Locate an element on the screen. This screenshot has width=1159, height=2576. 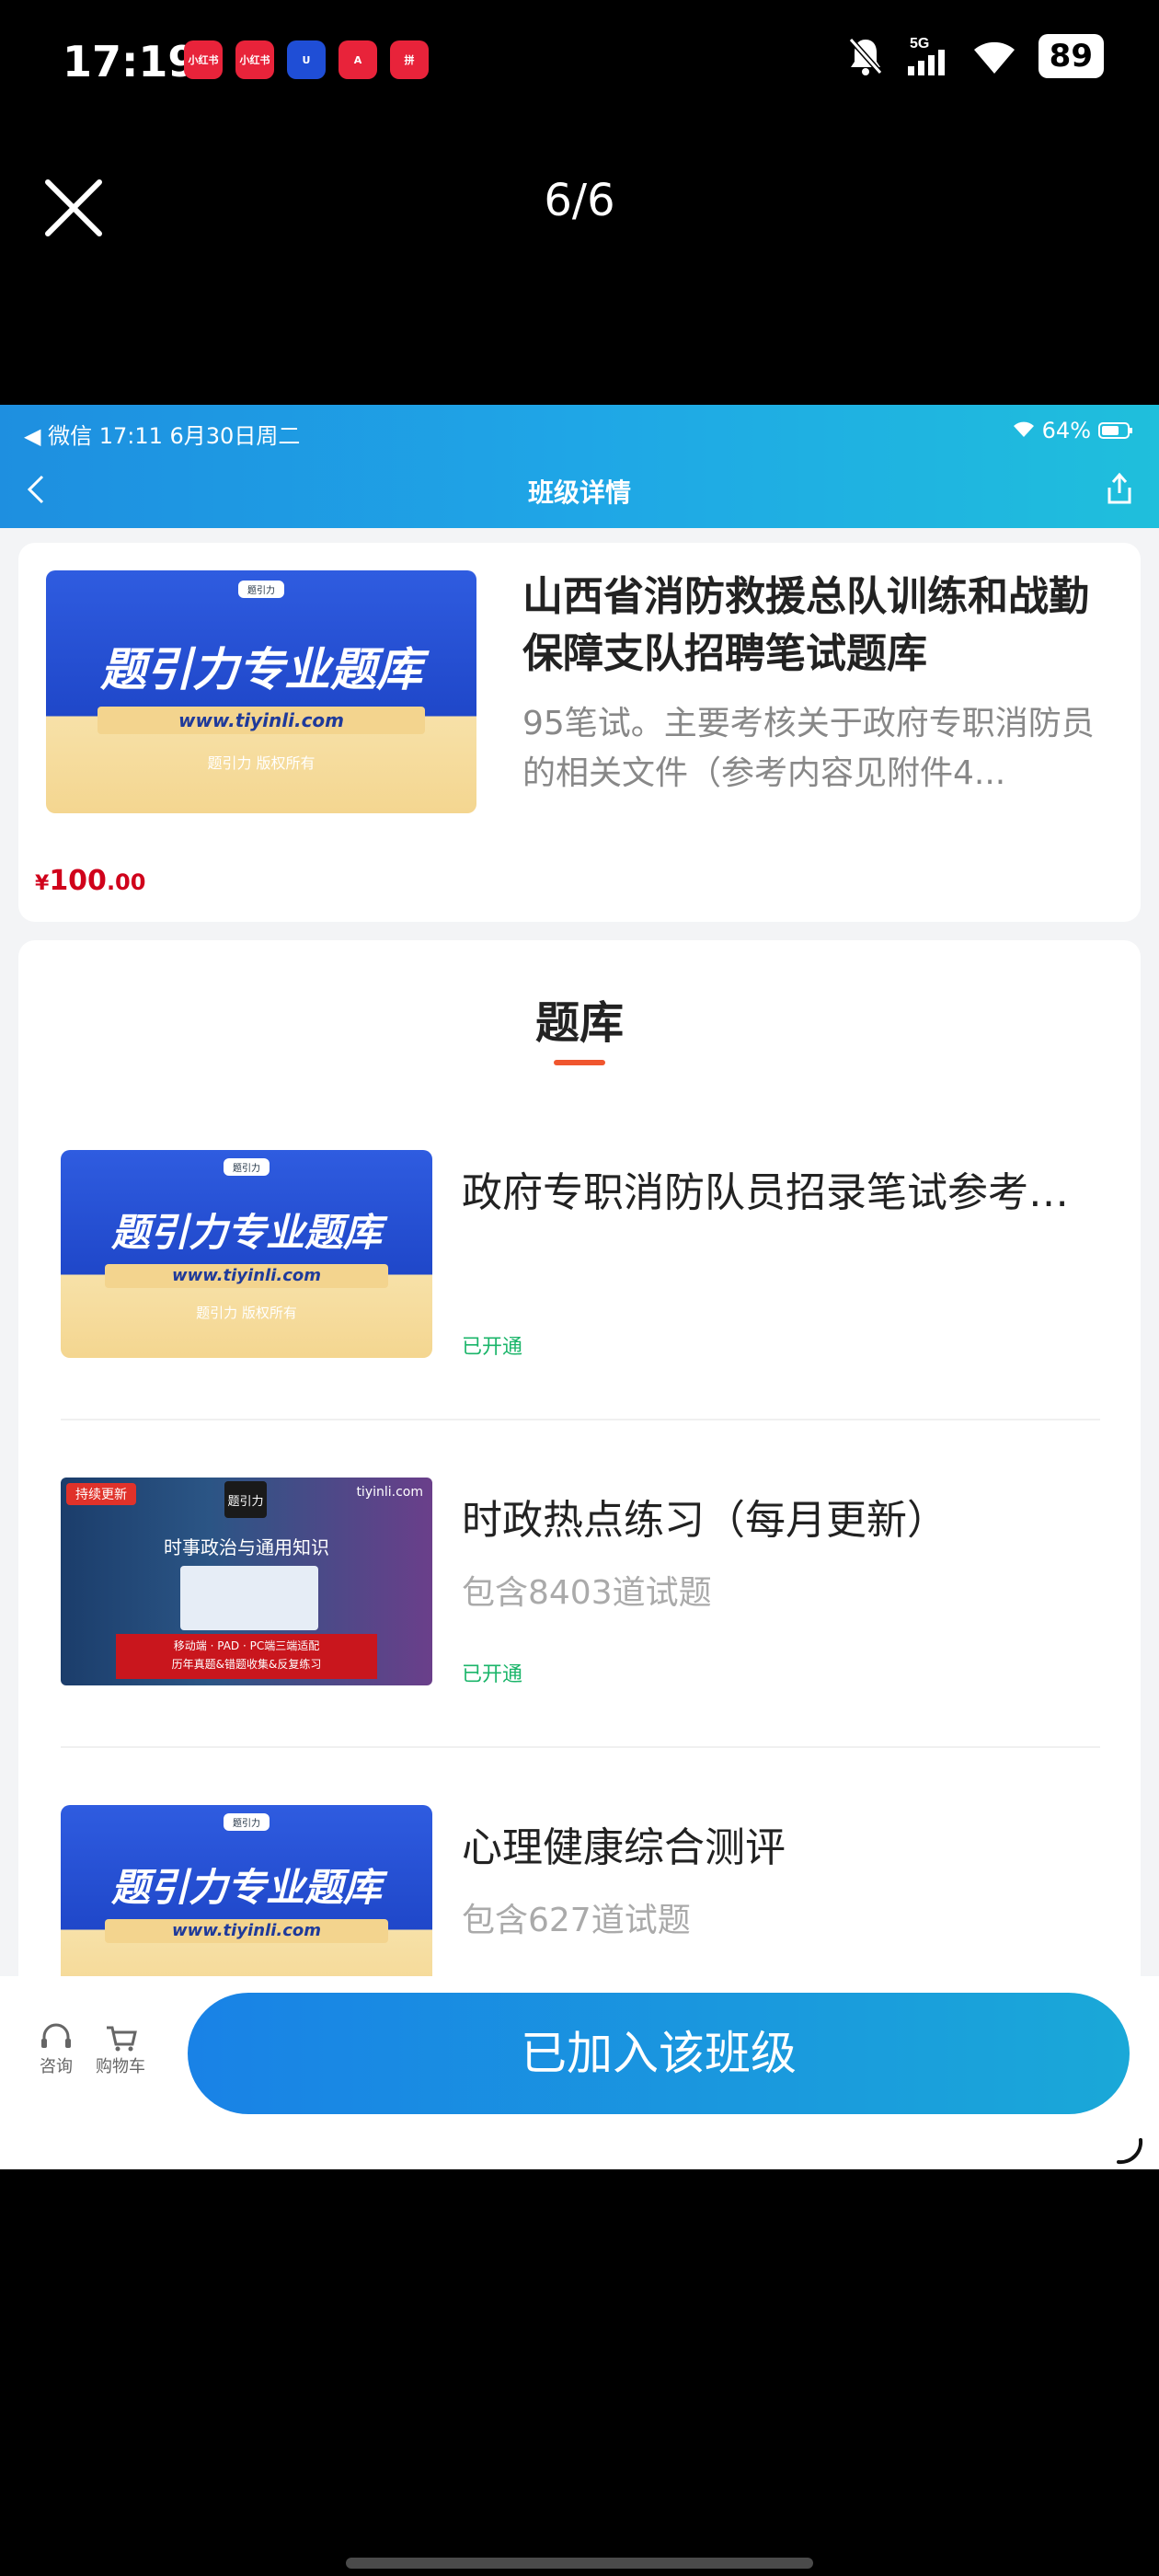
headset-icon is located at coordinates (56, 2035).